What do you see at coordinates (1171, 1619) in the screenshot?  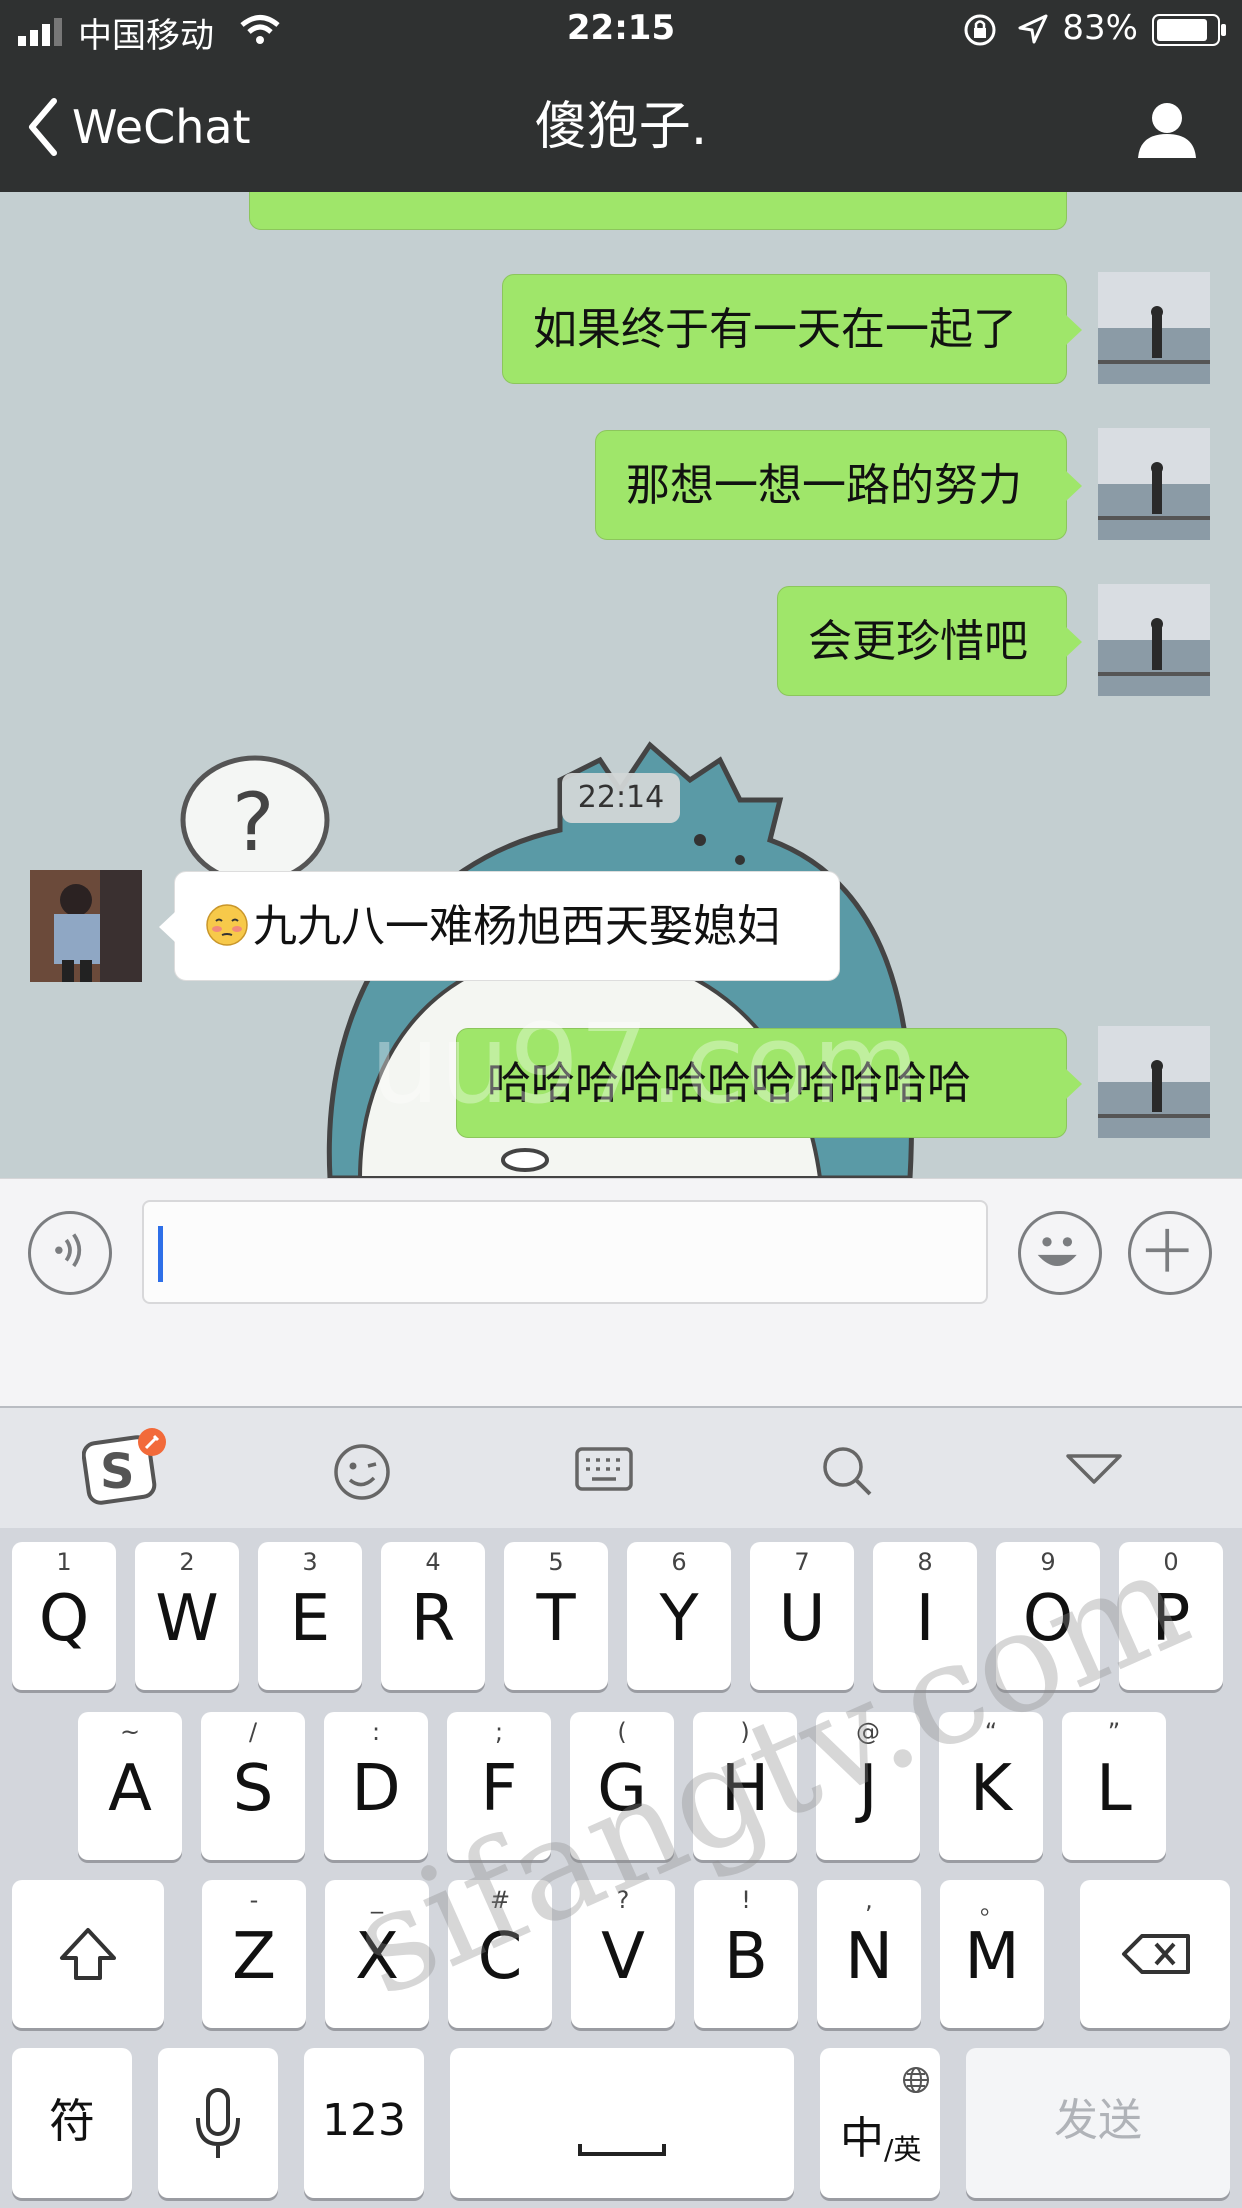 I see `key-primary-label: P` at bounding box center [1171, 1619].